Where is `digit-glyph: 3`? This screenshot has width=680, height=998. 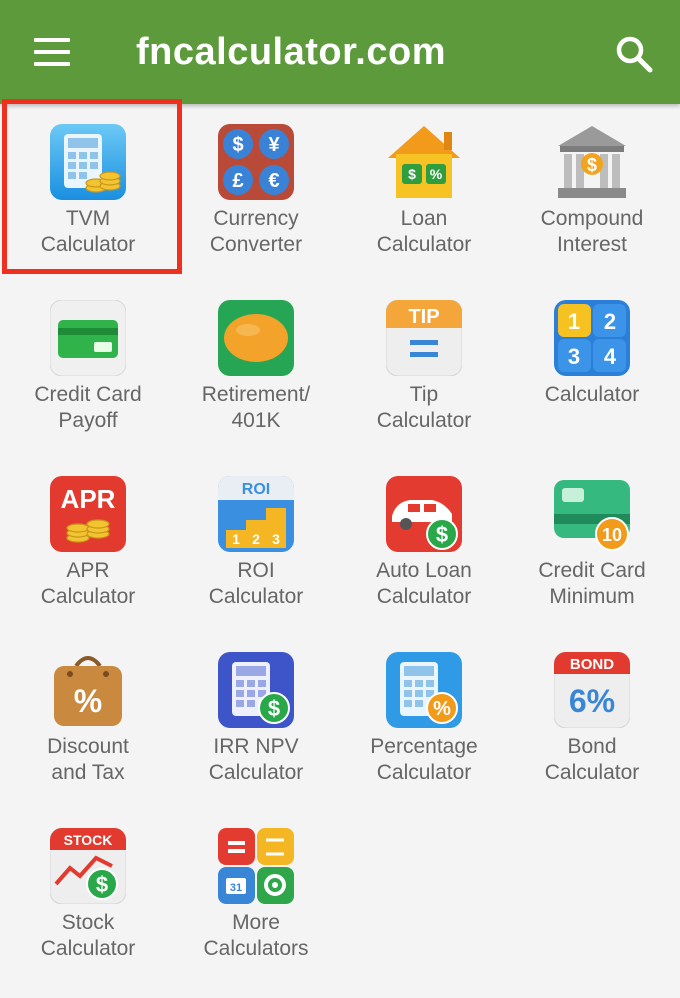 digit-glyph: 3 is located at coordinates (574, 356).